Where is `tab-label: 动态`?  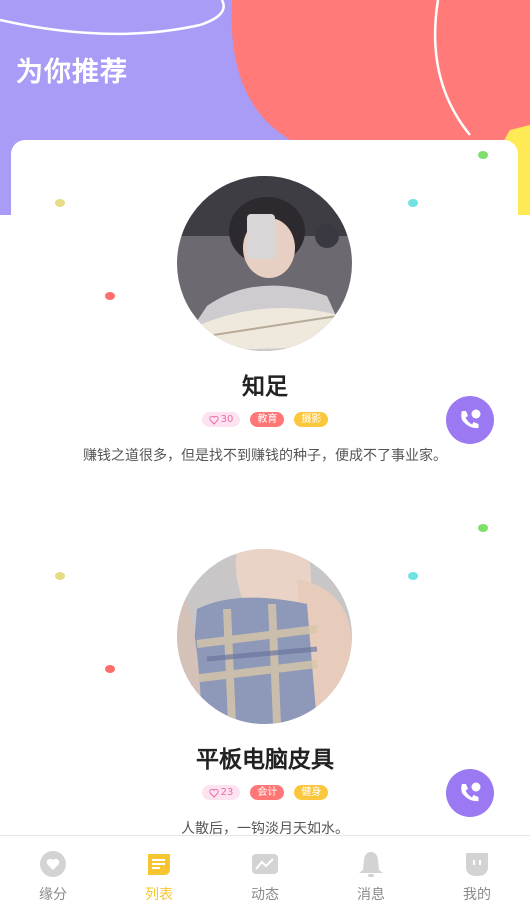
tab-label: 动态 is located at coordinates (265, 895).